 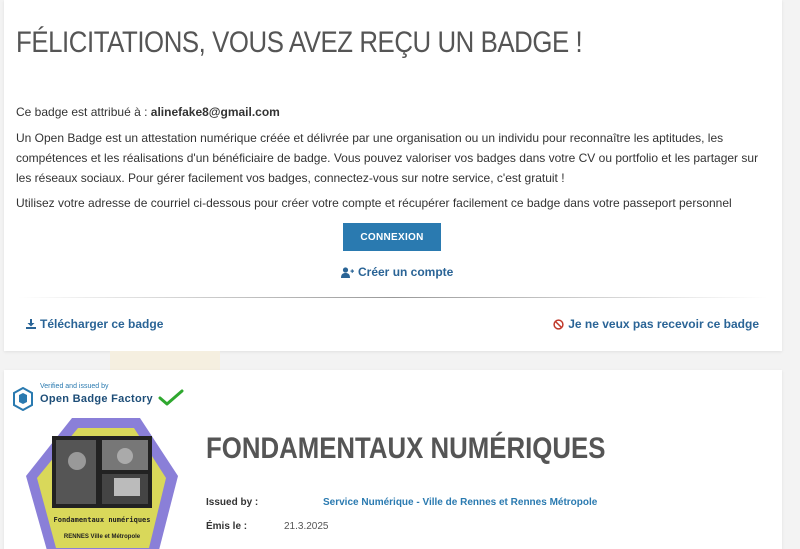 What do you see at coordinates (23, 399) in the screenshot?
I see `open-badge-factory-logo-icon` at bounding box center [23, 399].